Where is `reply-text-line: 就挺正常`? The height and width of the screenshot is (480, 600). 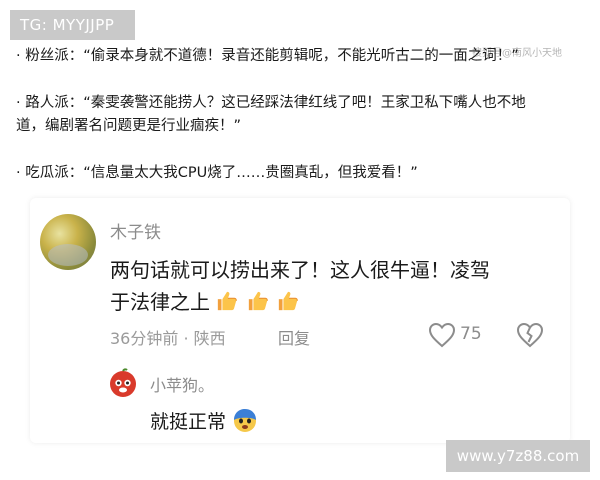
reply-text-line: 就挺正常 is located at coordinates (204, 420).